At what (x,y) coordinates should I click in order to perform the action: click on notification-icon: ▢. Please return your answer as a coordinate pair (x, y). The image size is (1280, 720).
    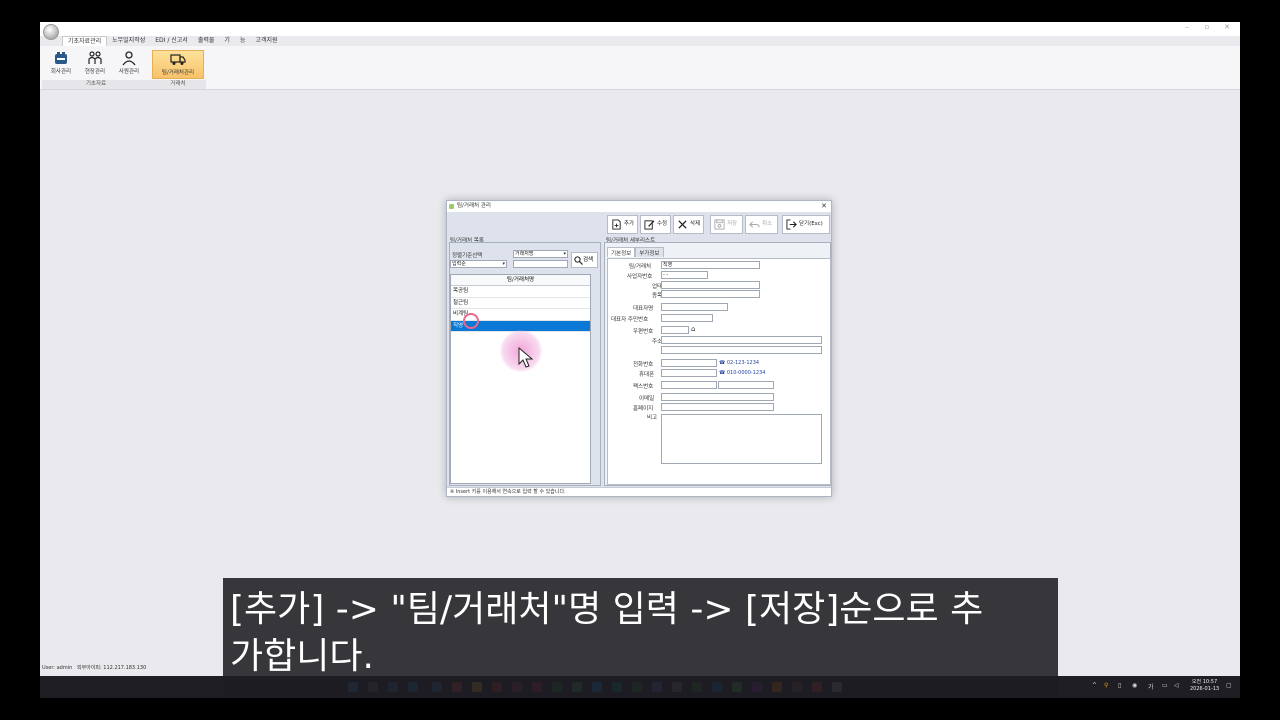
    Looking at the image, I should click on (1229, 685).